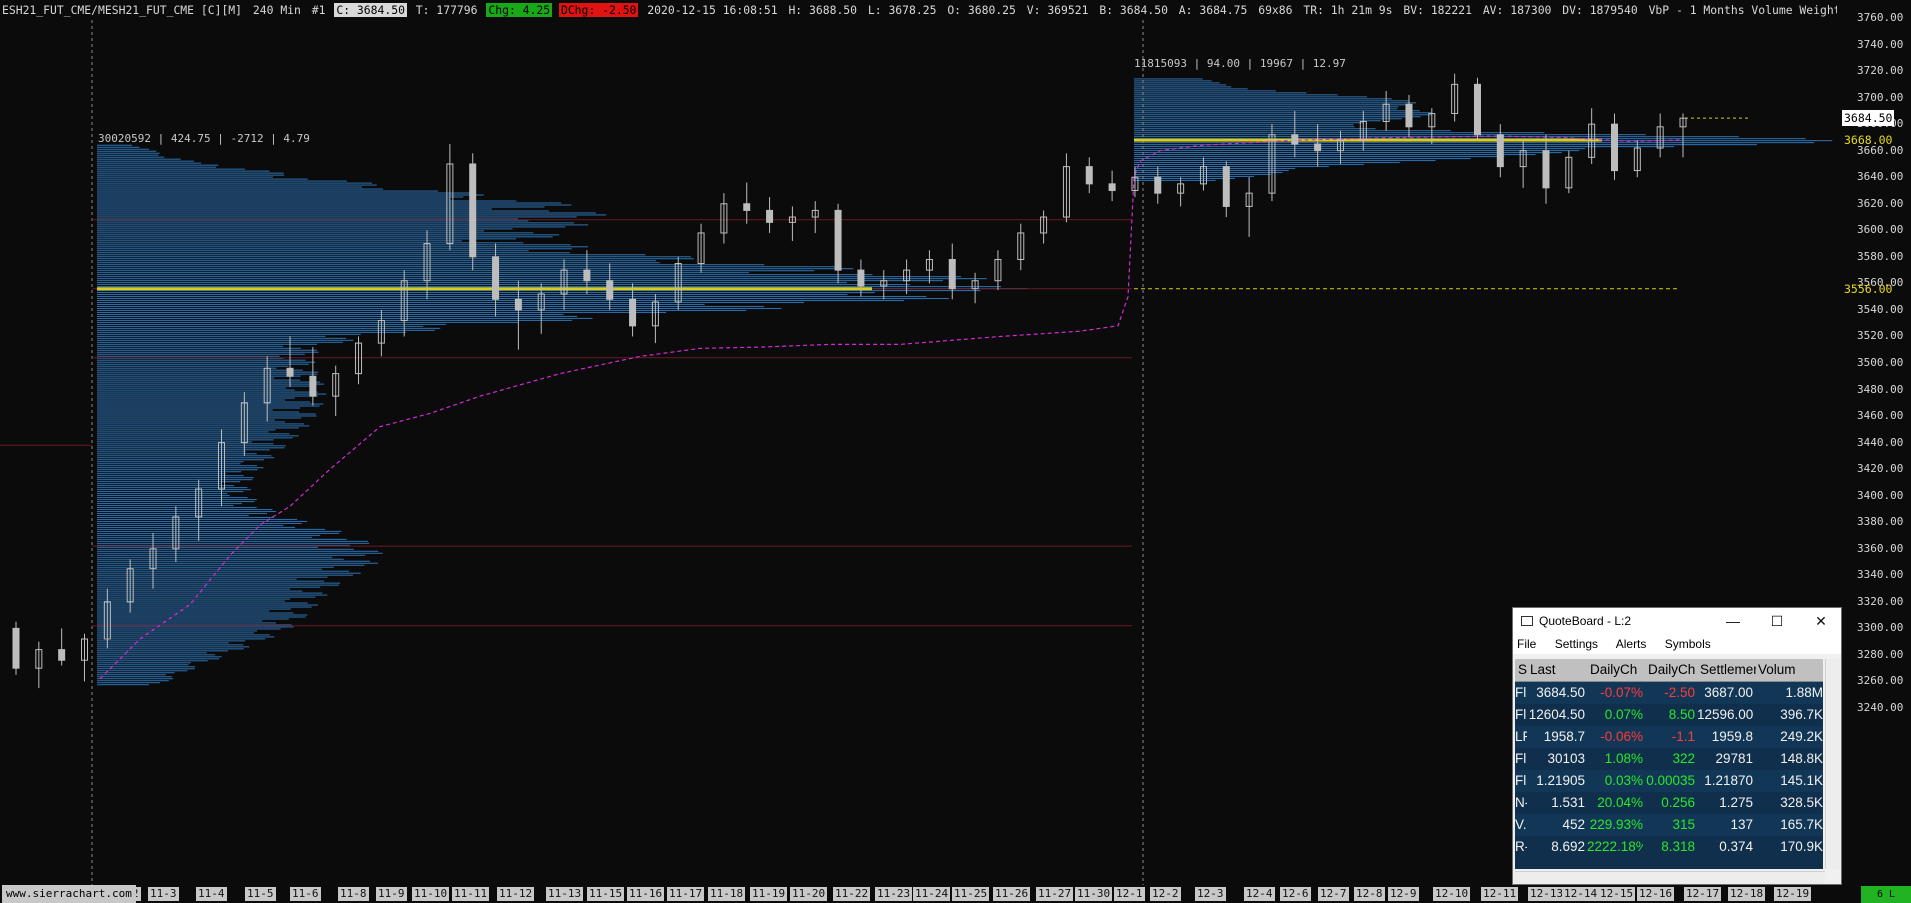  I want to click on maximize-button: ☐, so click(1777, 621).